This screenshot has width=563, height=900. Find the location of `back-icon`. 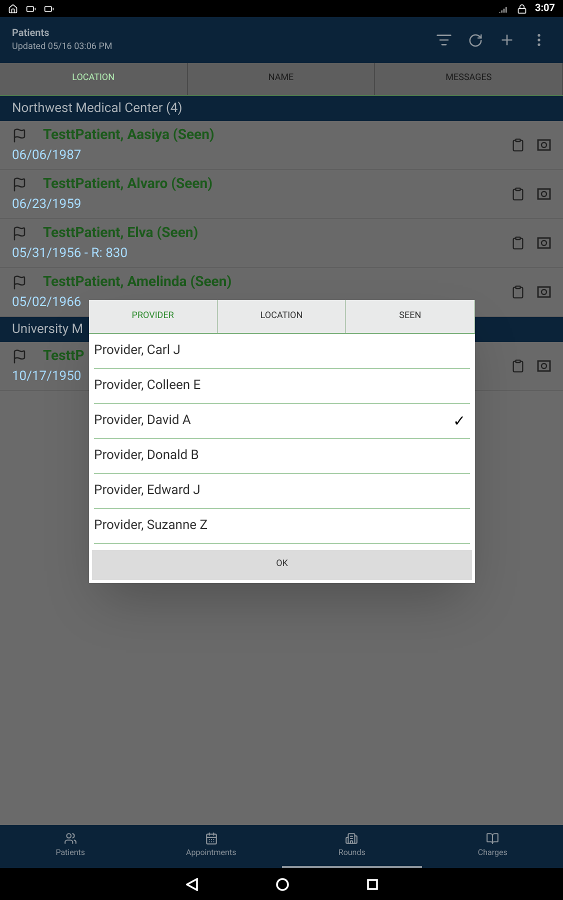

back-icon is located at coordinates (192, 884).